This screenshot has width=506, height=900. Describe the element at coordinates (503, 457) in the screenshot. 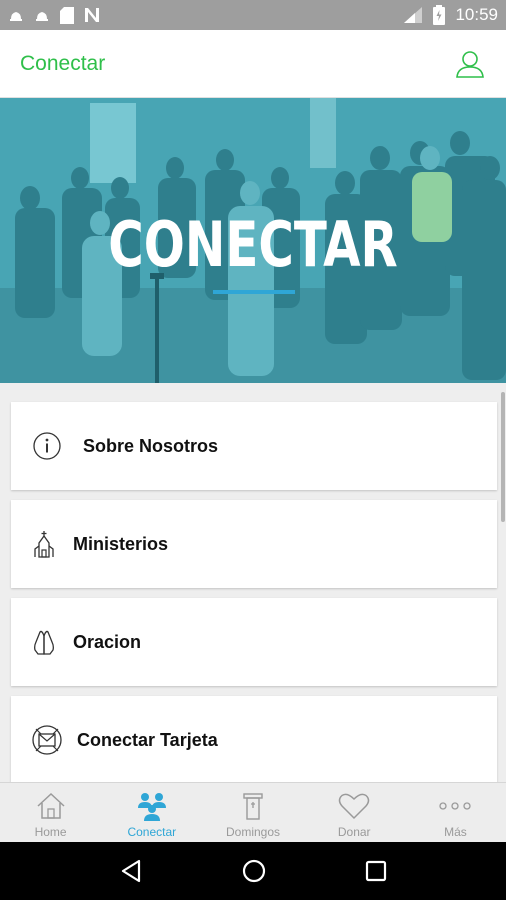

I see `scrollbar` at that location.